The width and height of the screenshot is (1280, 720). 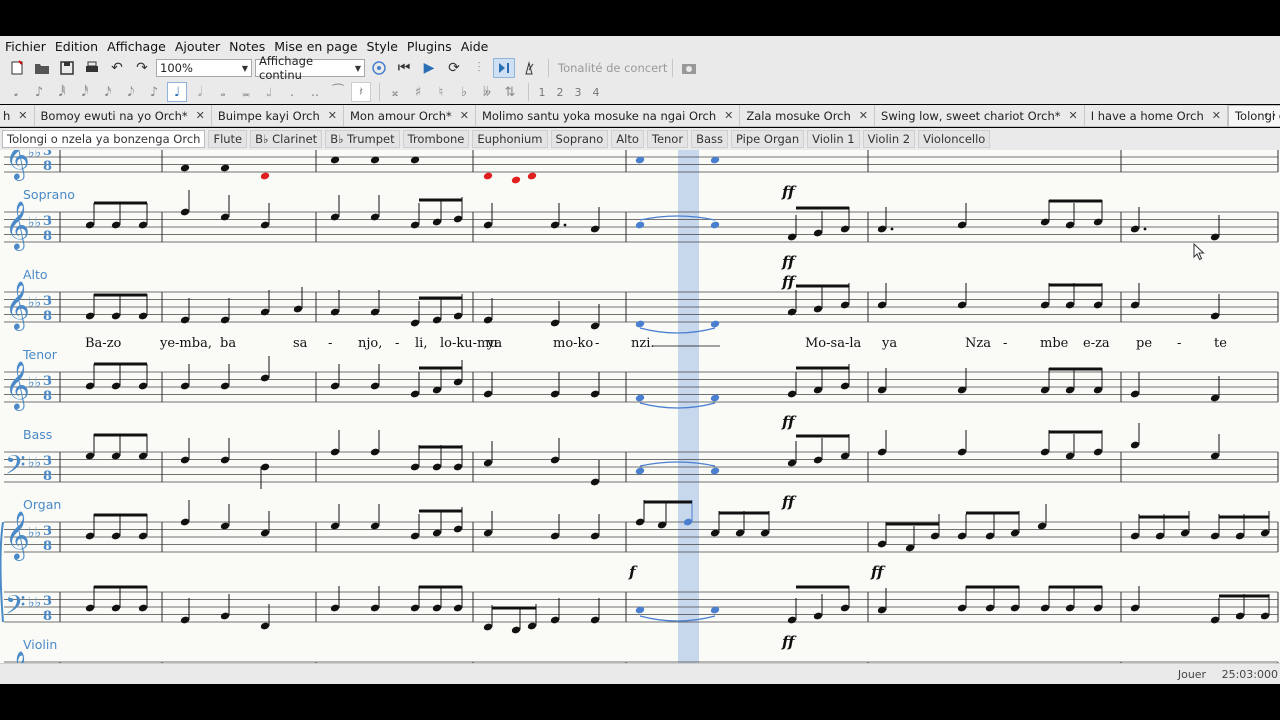 I want to click on menu-mise-en-page: Mise en page, so click(x=315, y=46).